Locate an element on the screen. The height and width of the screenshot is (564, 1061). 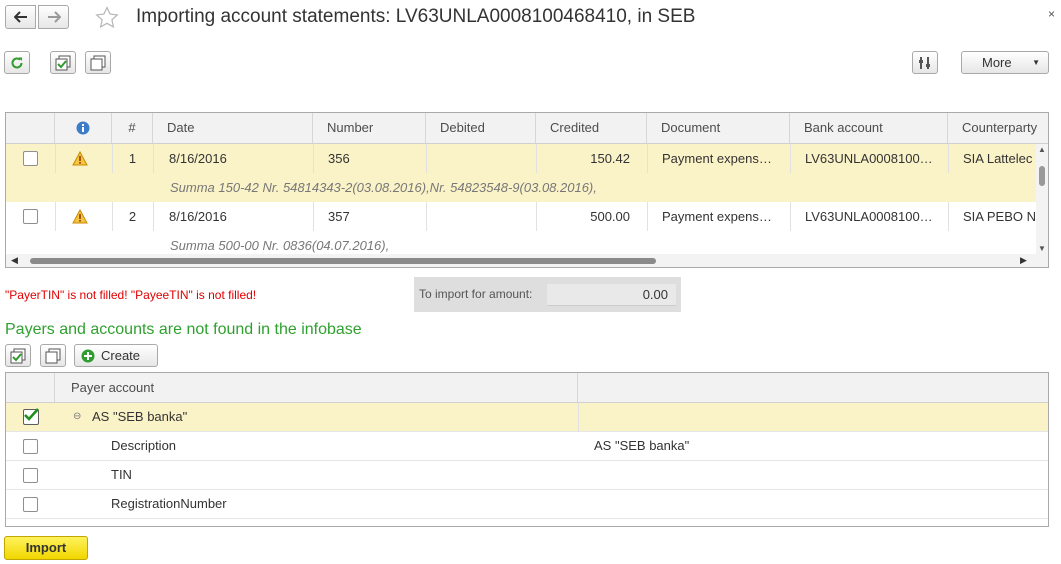
forward-button is located at coordinates (53, 17).